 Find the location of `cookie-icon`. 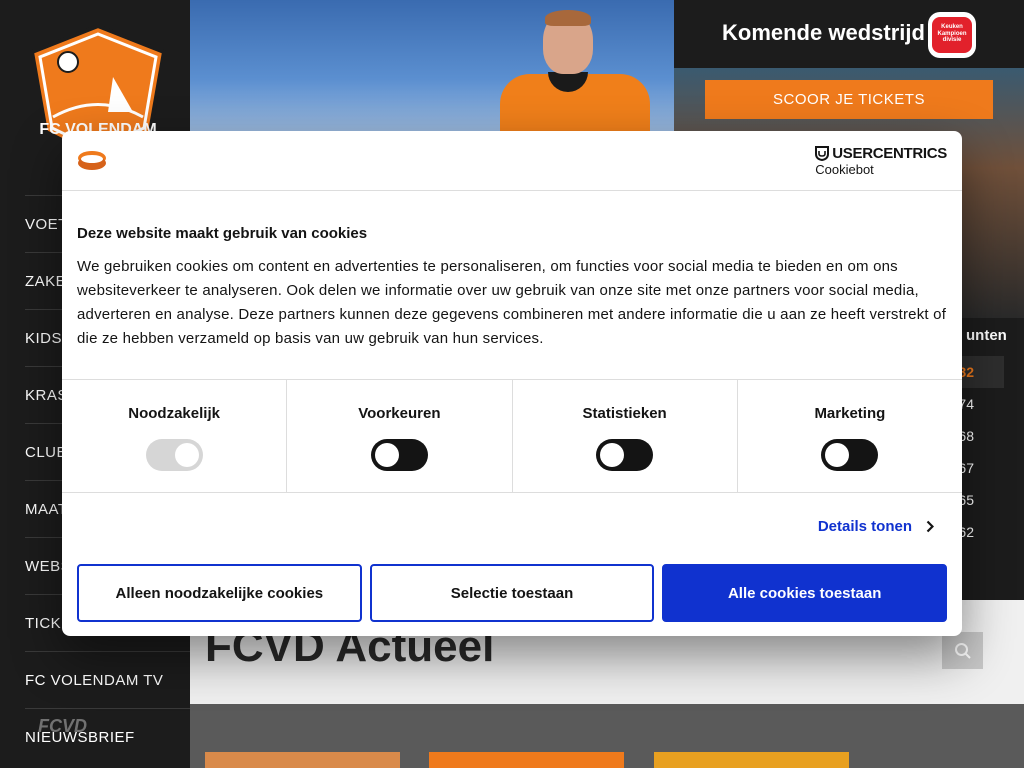

cookie-icon is located at coordinates (92, 160).